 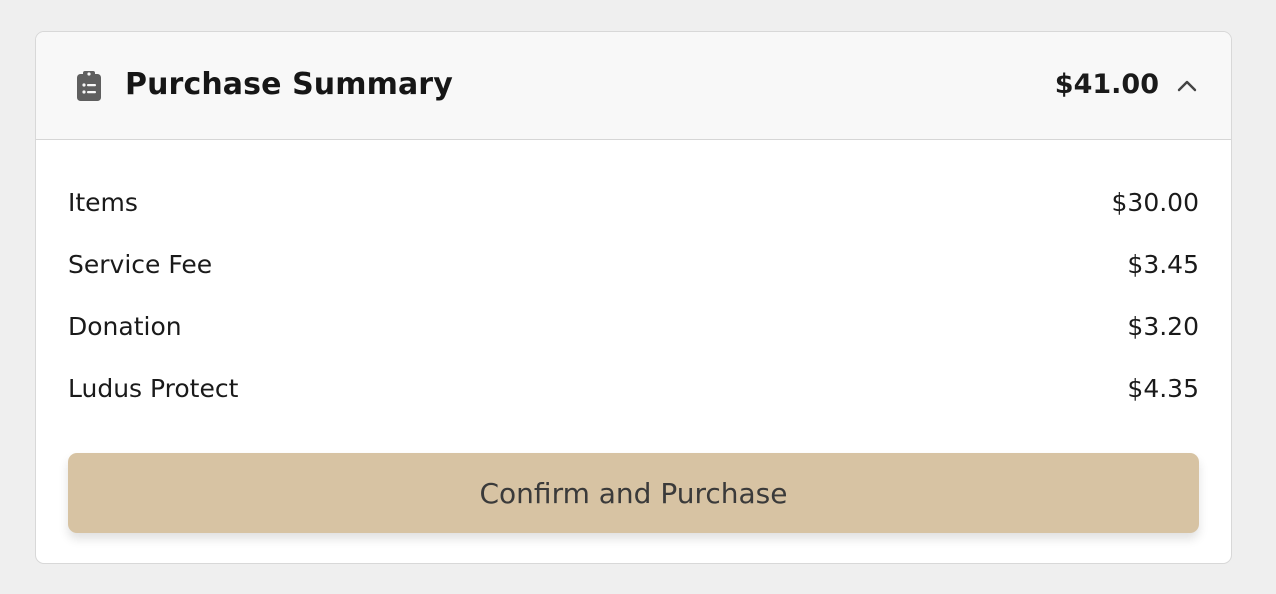 I want to click on line-item-value: $3.20, so click(x=1163, y=326).